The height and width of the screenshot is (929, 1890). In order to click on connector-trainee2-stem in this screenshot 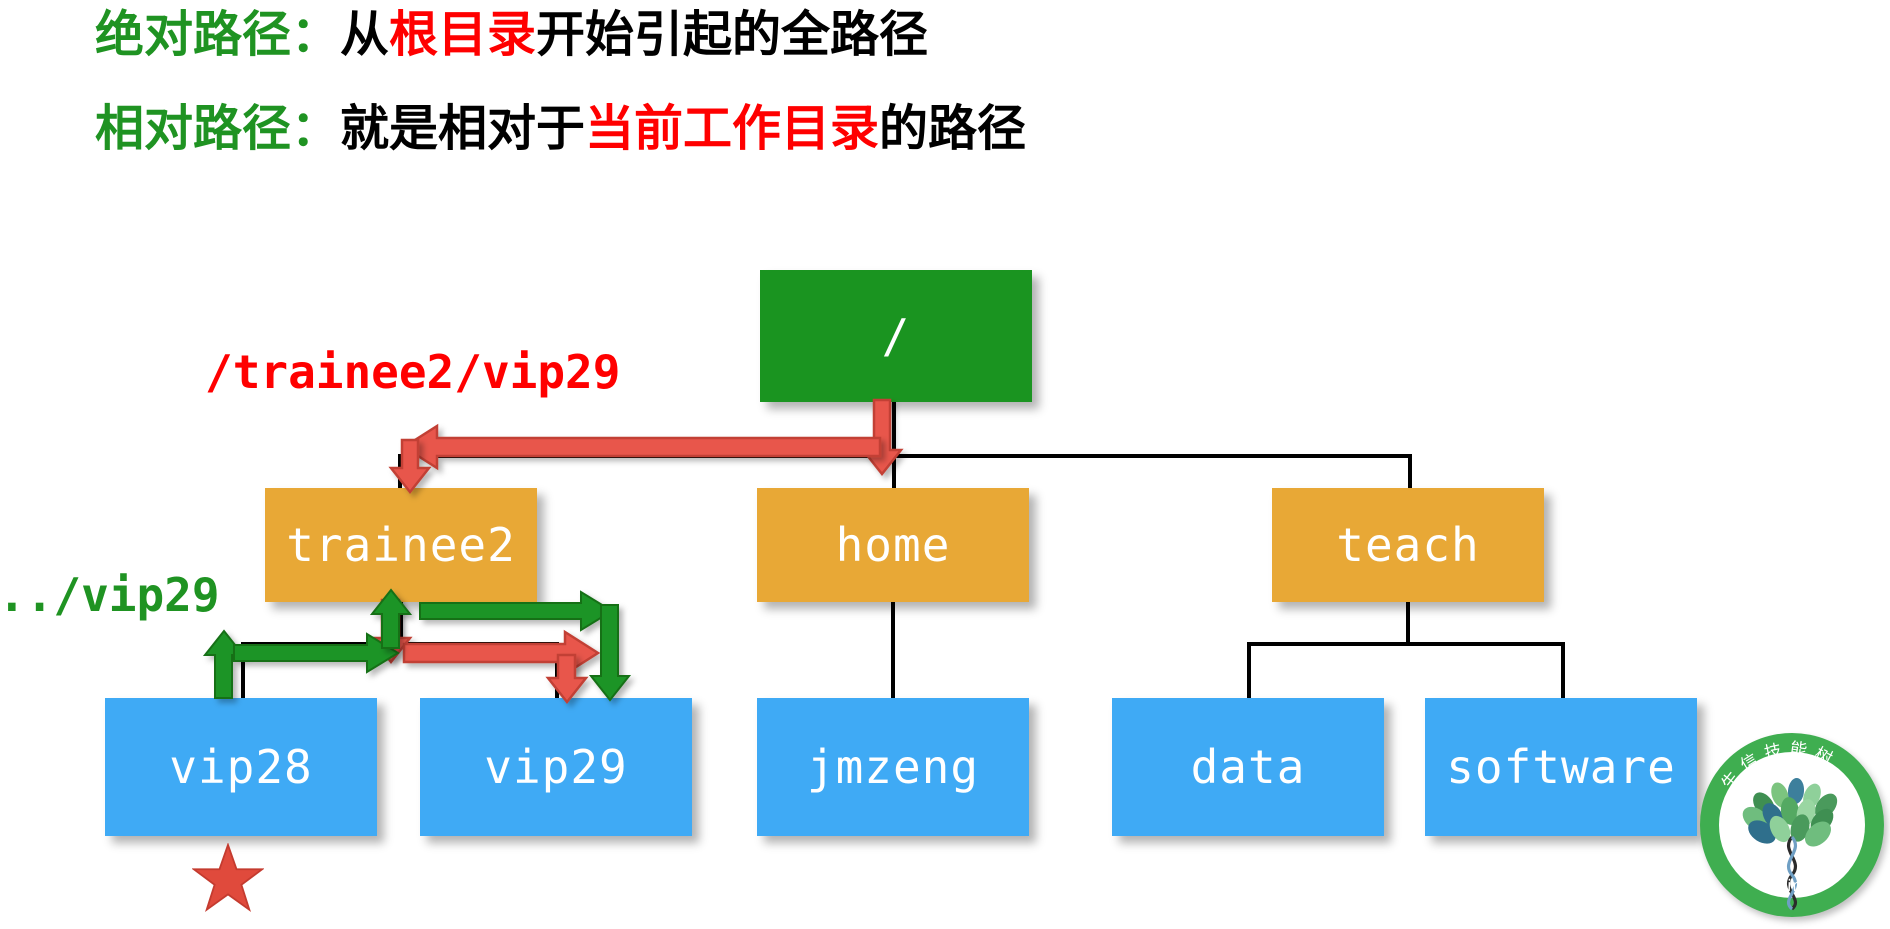, I will do `click(401, 623)`.